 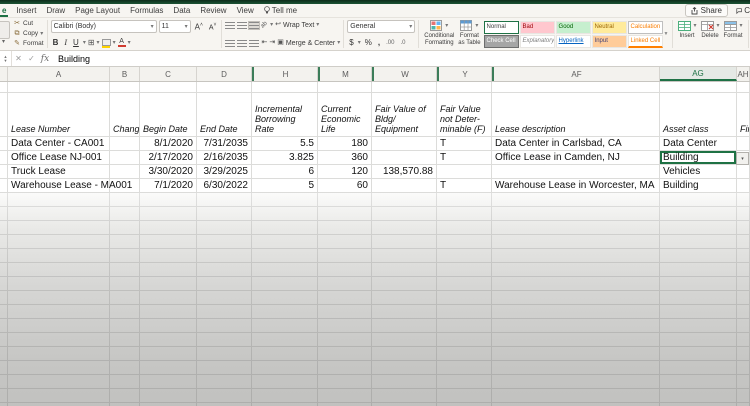 I want to click on decrease-indent-icon: ⇤, so click(x=264, y=43).